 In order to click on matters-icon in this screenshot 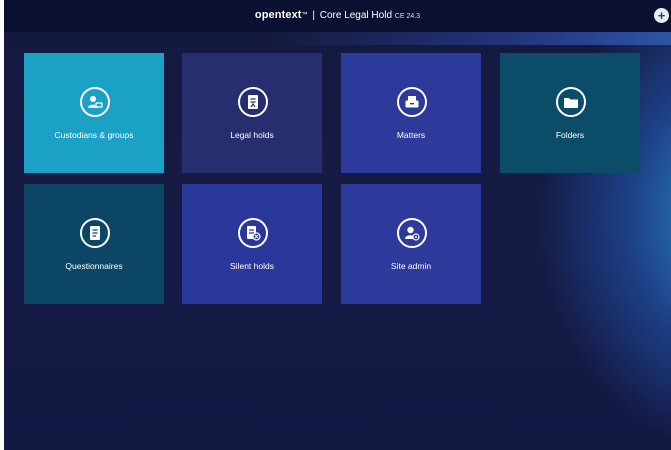, I will do `click(412, 102)`.